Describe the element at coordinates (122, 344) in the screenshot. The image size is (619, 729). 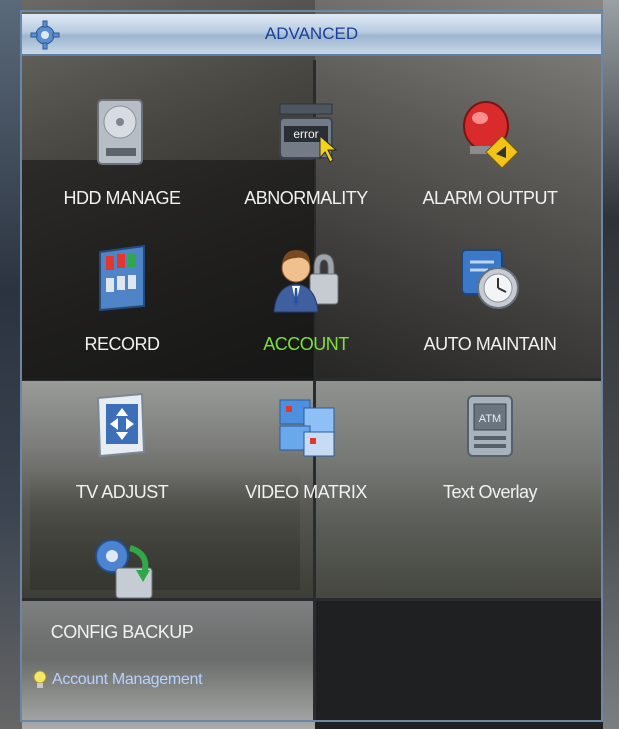
I see `menu-label: RECORD` at that location.